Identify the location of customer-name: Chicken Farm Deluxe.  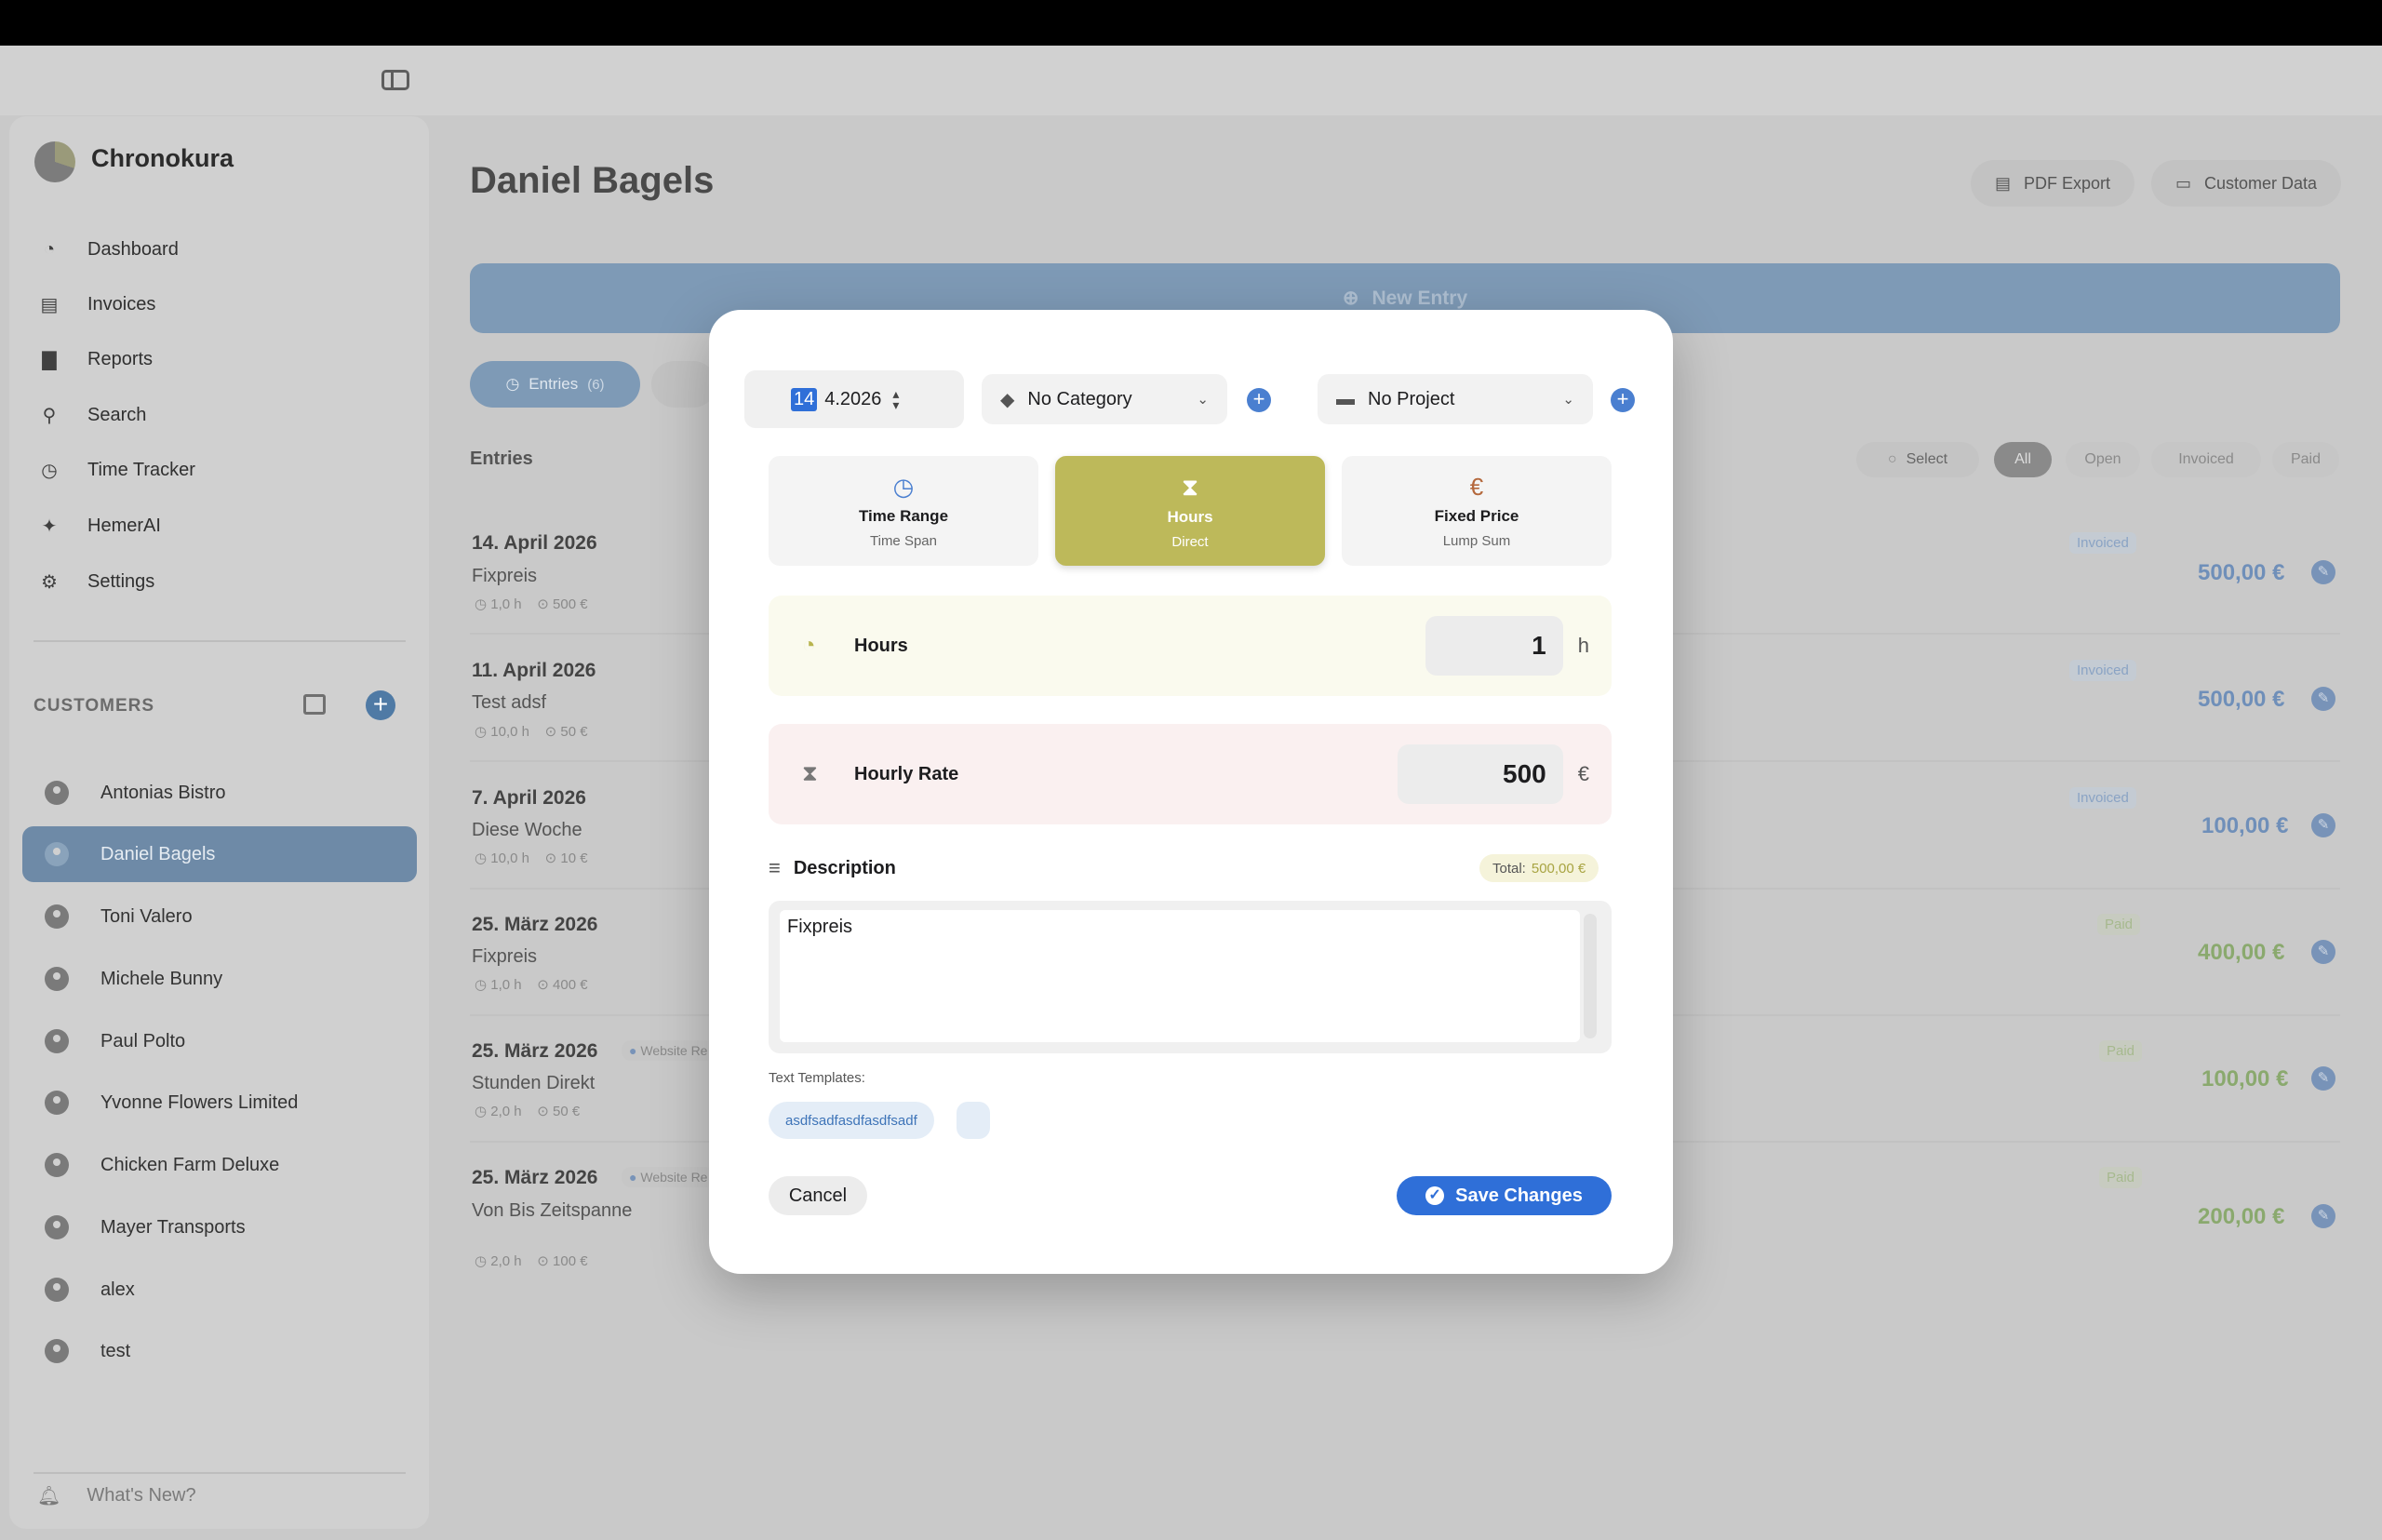
(190, 1164).